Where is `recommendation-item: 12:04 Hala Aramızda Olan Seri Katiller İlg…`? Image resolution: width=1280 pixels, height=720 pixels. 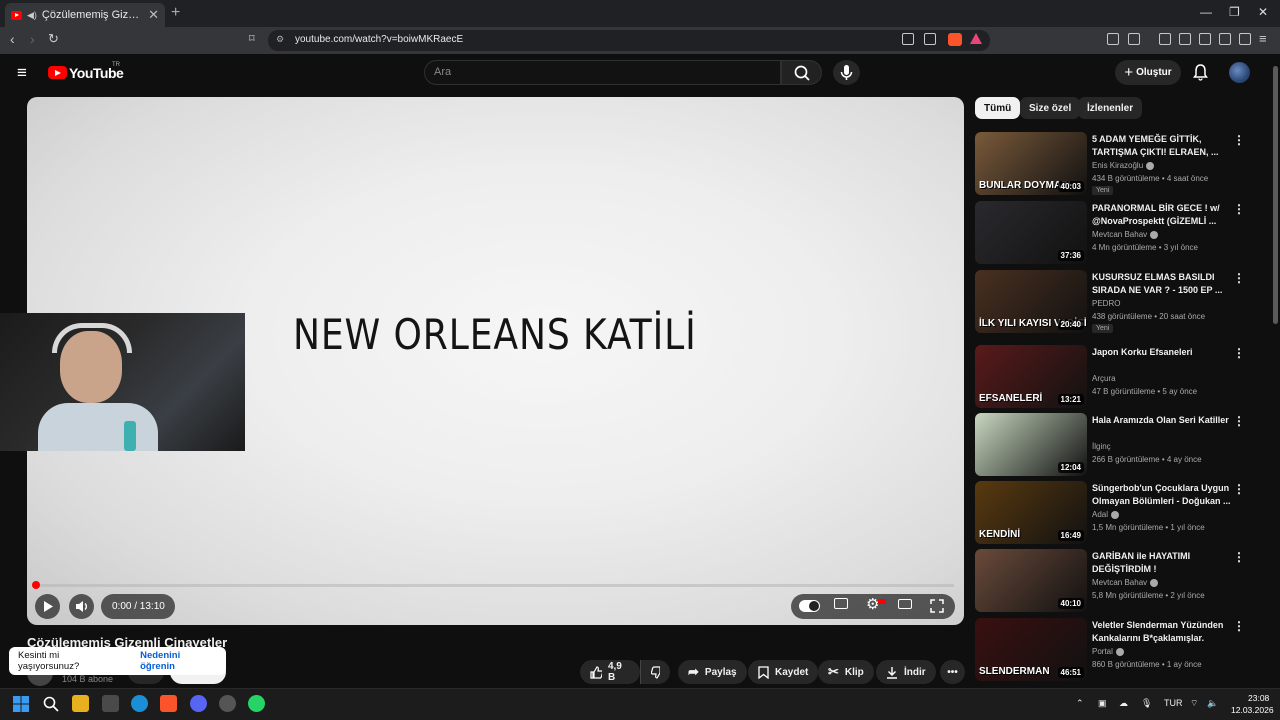
recommendation-item: 12:04 Hala Aramızda Olan Seri Katiller İlg… is located at coordinates (1115, 445).